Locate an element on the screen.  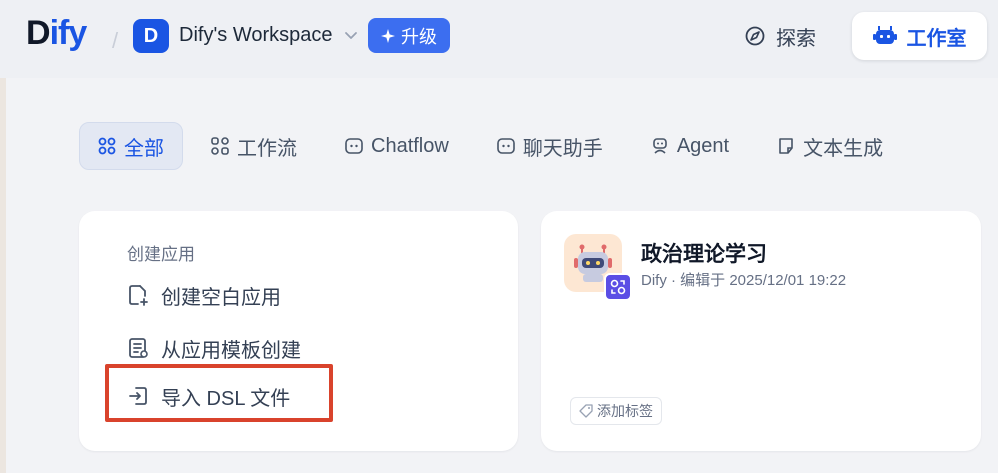
dify-logo: Dify is located at coordinates (56, 33).